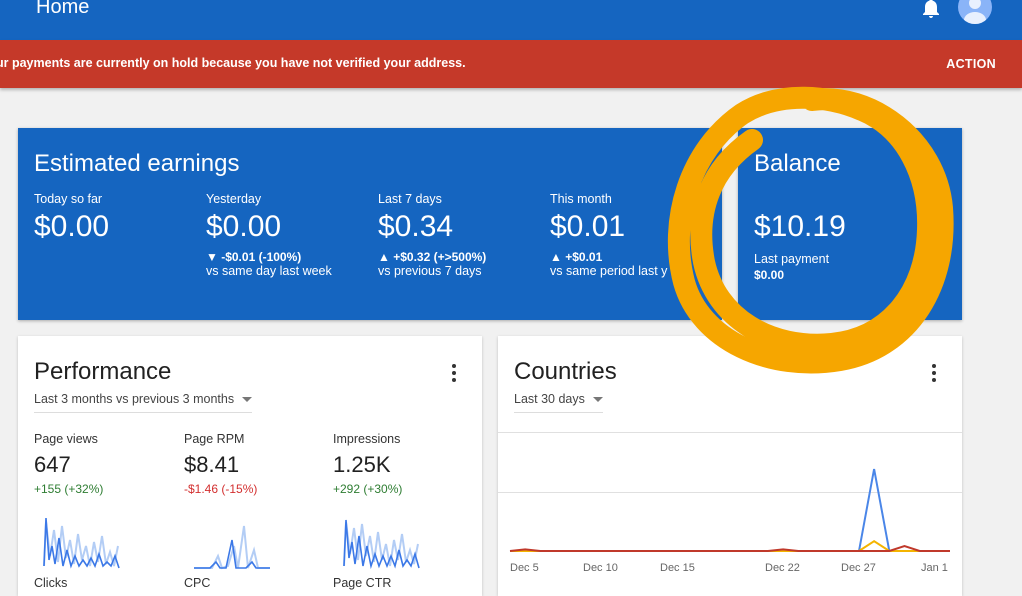  I want to click on page-rpm-sparkline, so click(232, 547).